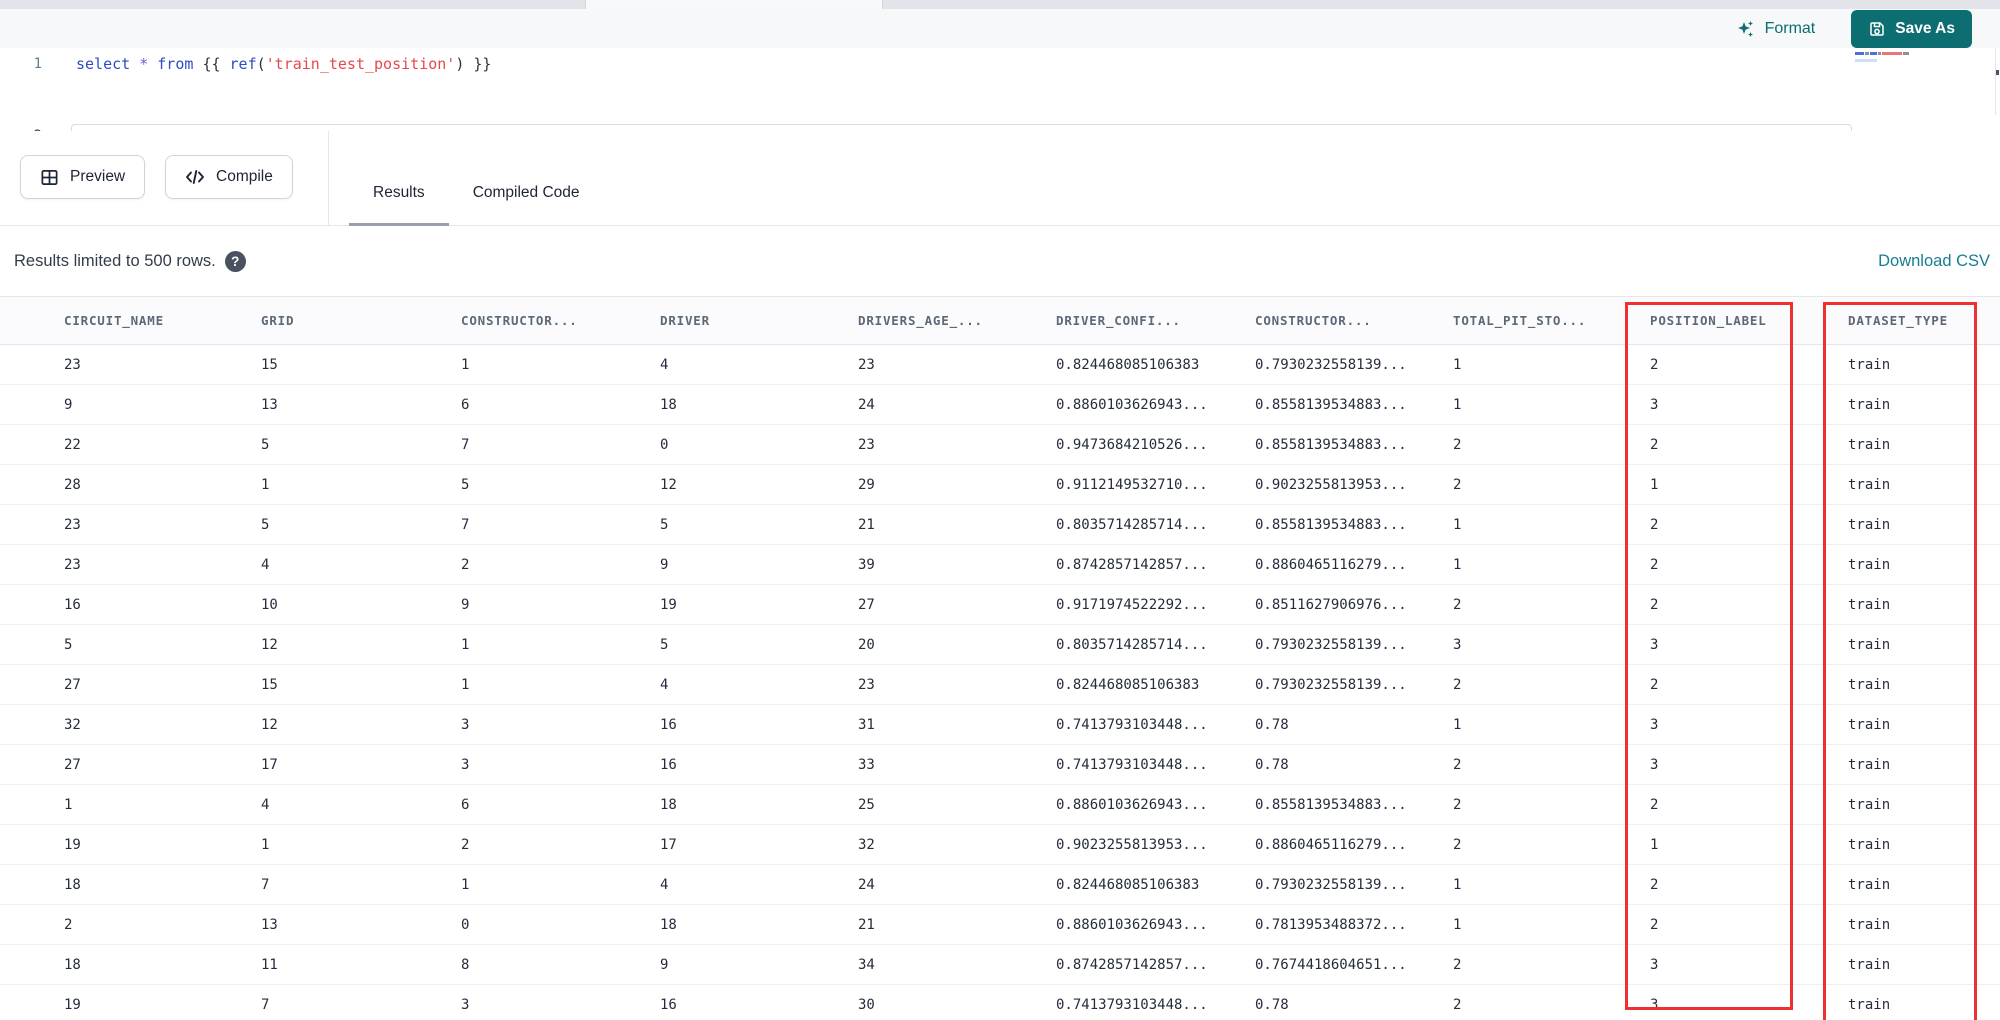  I want to click on editor-minimap, so click(1885, 60).